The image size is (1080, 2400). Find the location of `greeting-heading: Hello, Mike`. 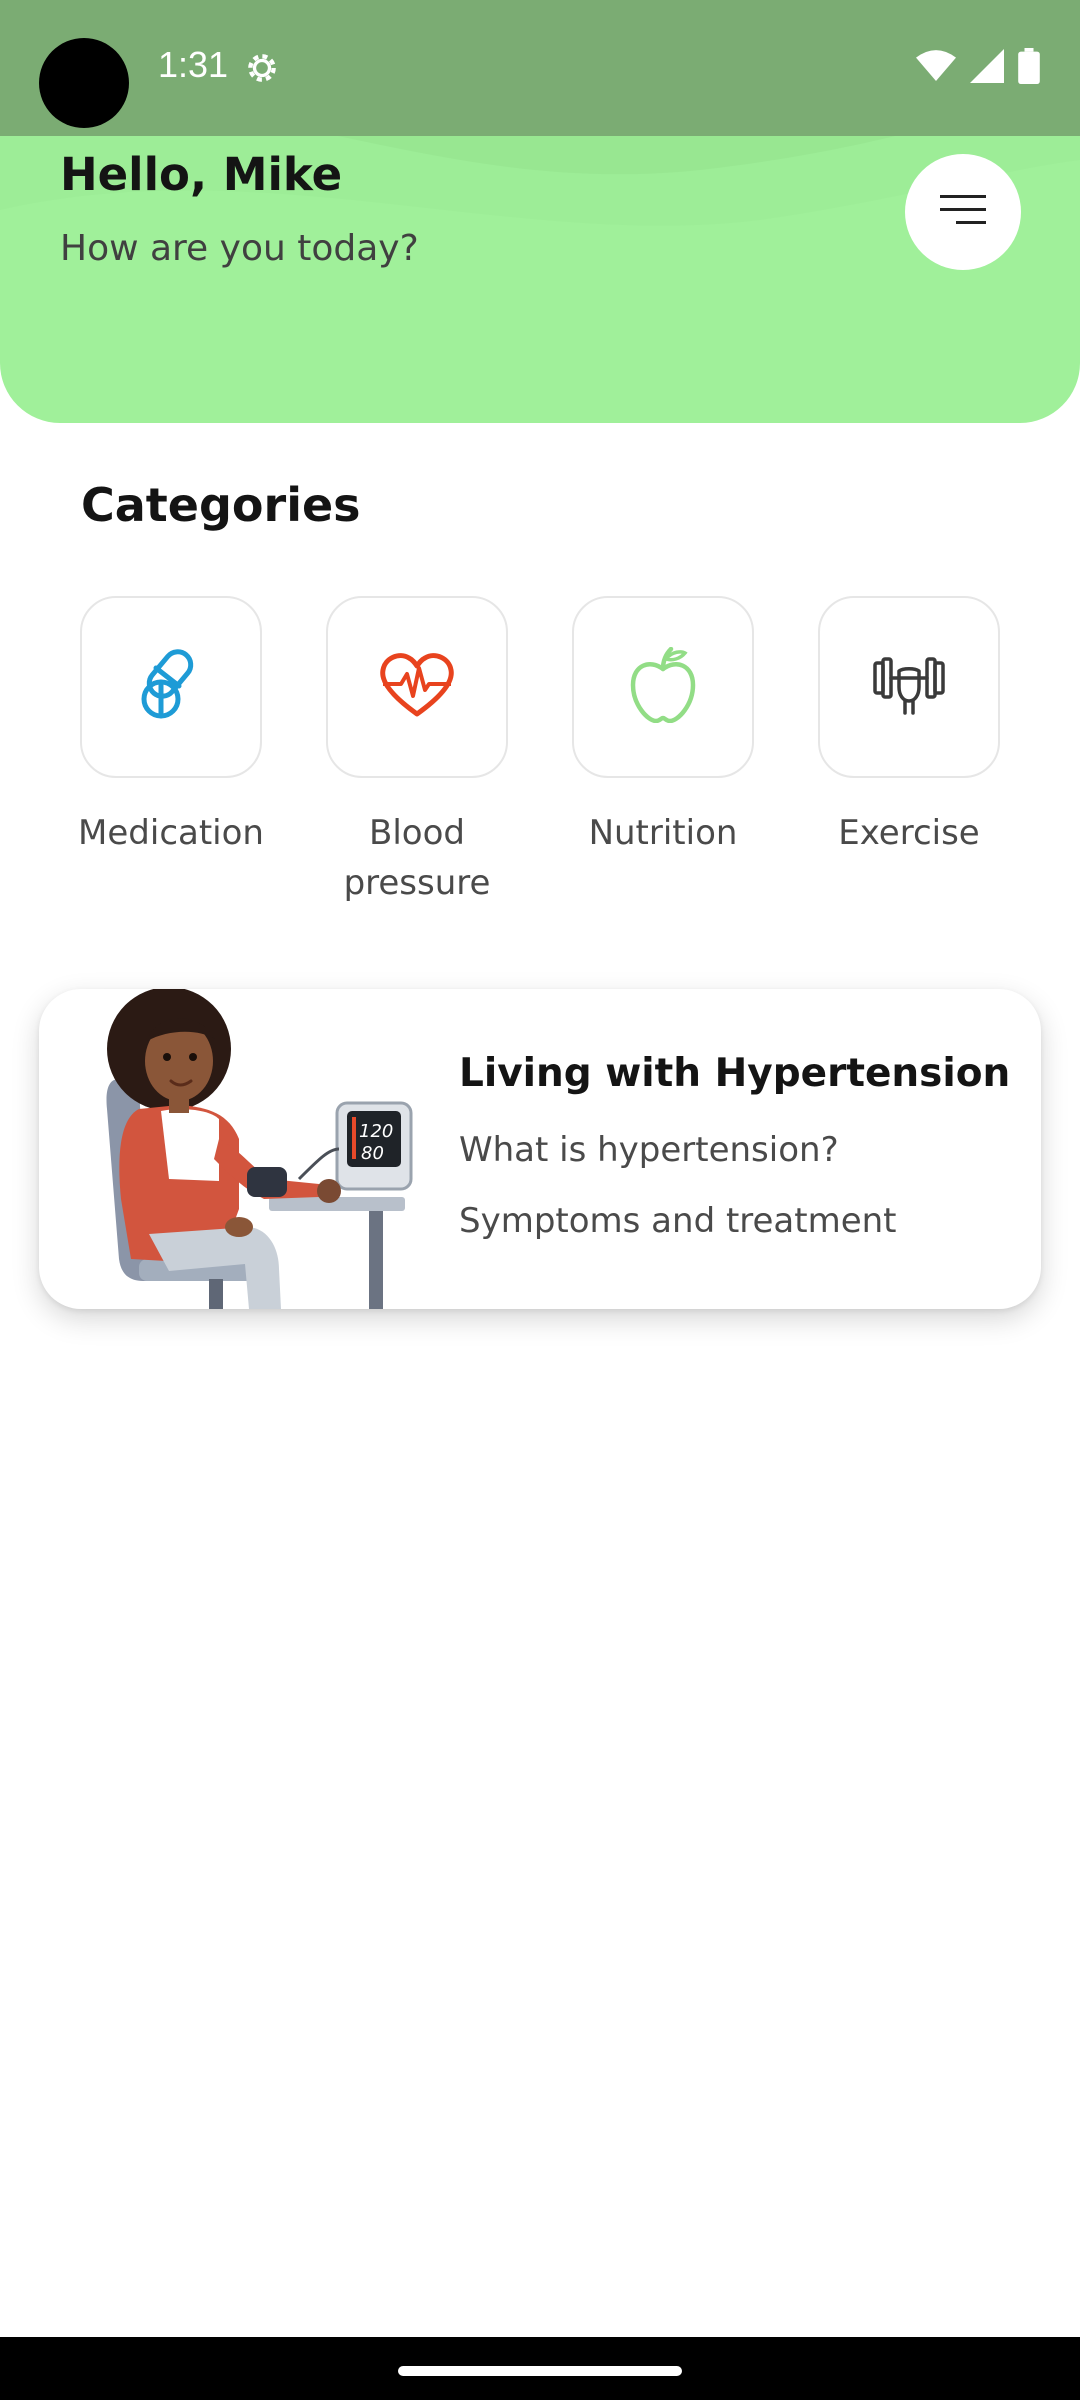

greeting-heading: Hello, Mike is located at coordinates (201, 174).